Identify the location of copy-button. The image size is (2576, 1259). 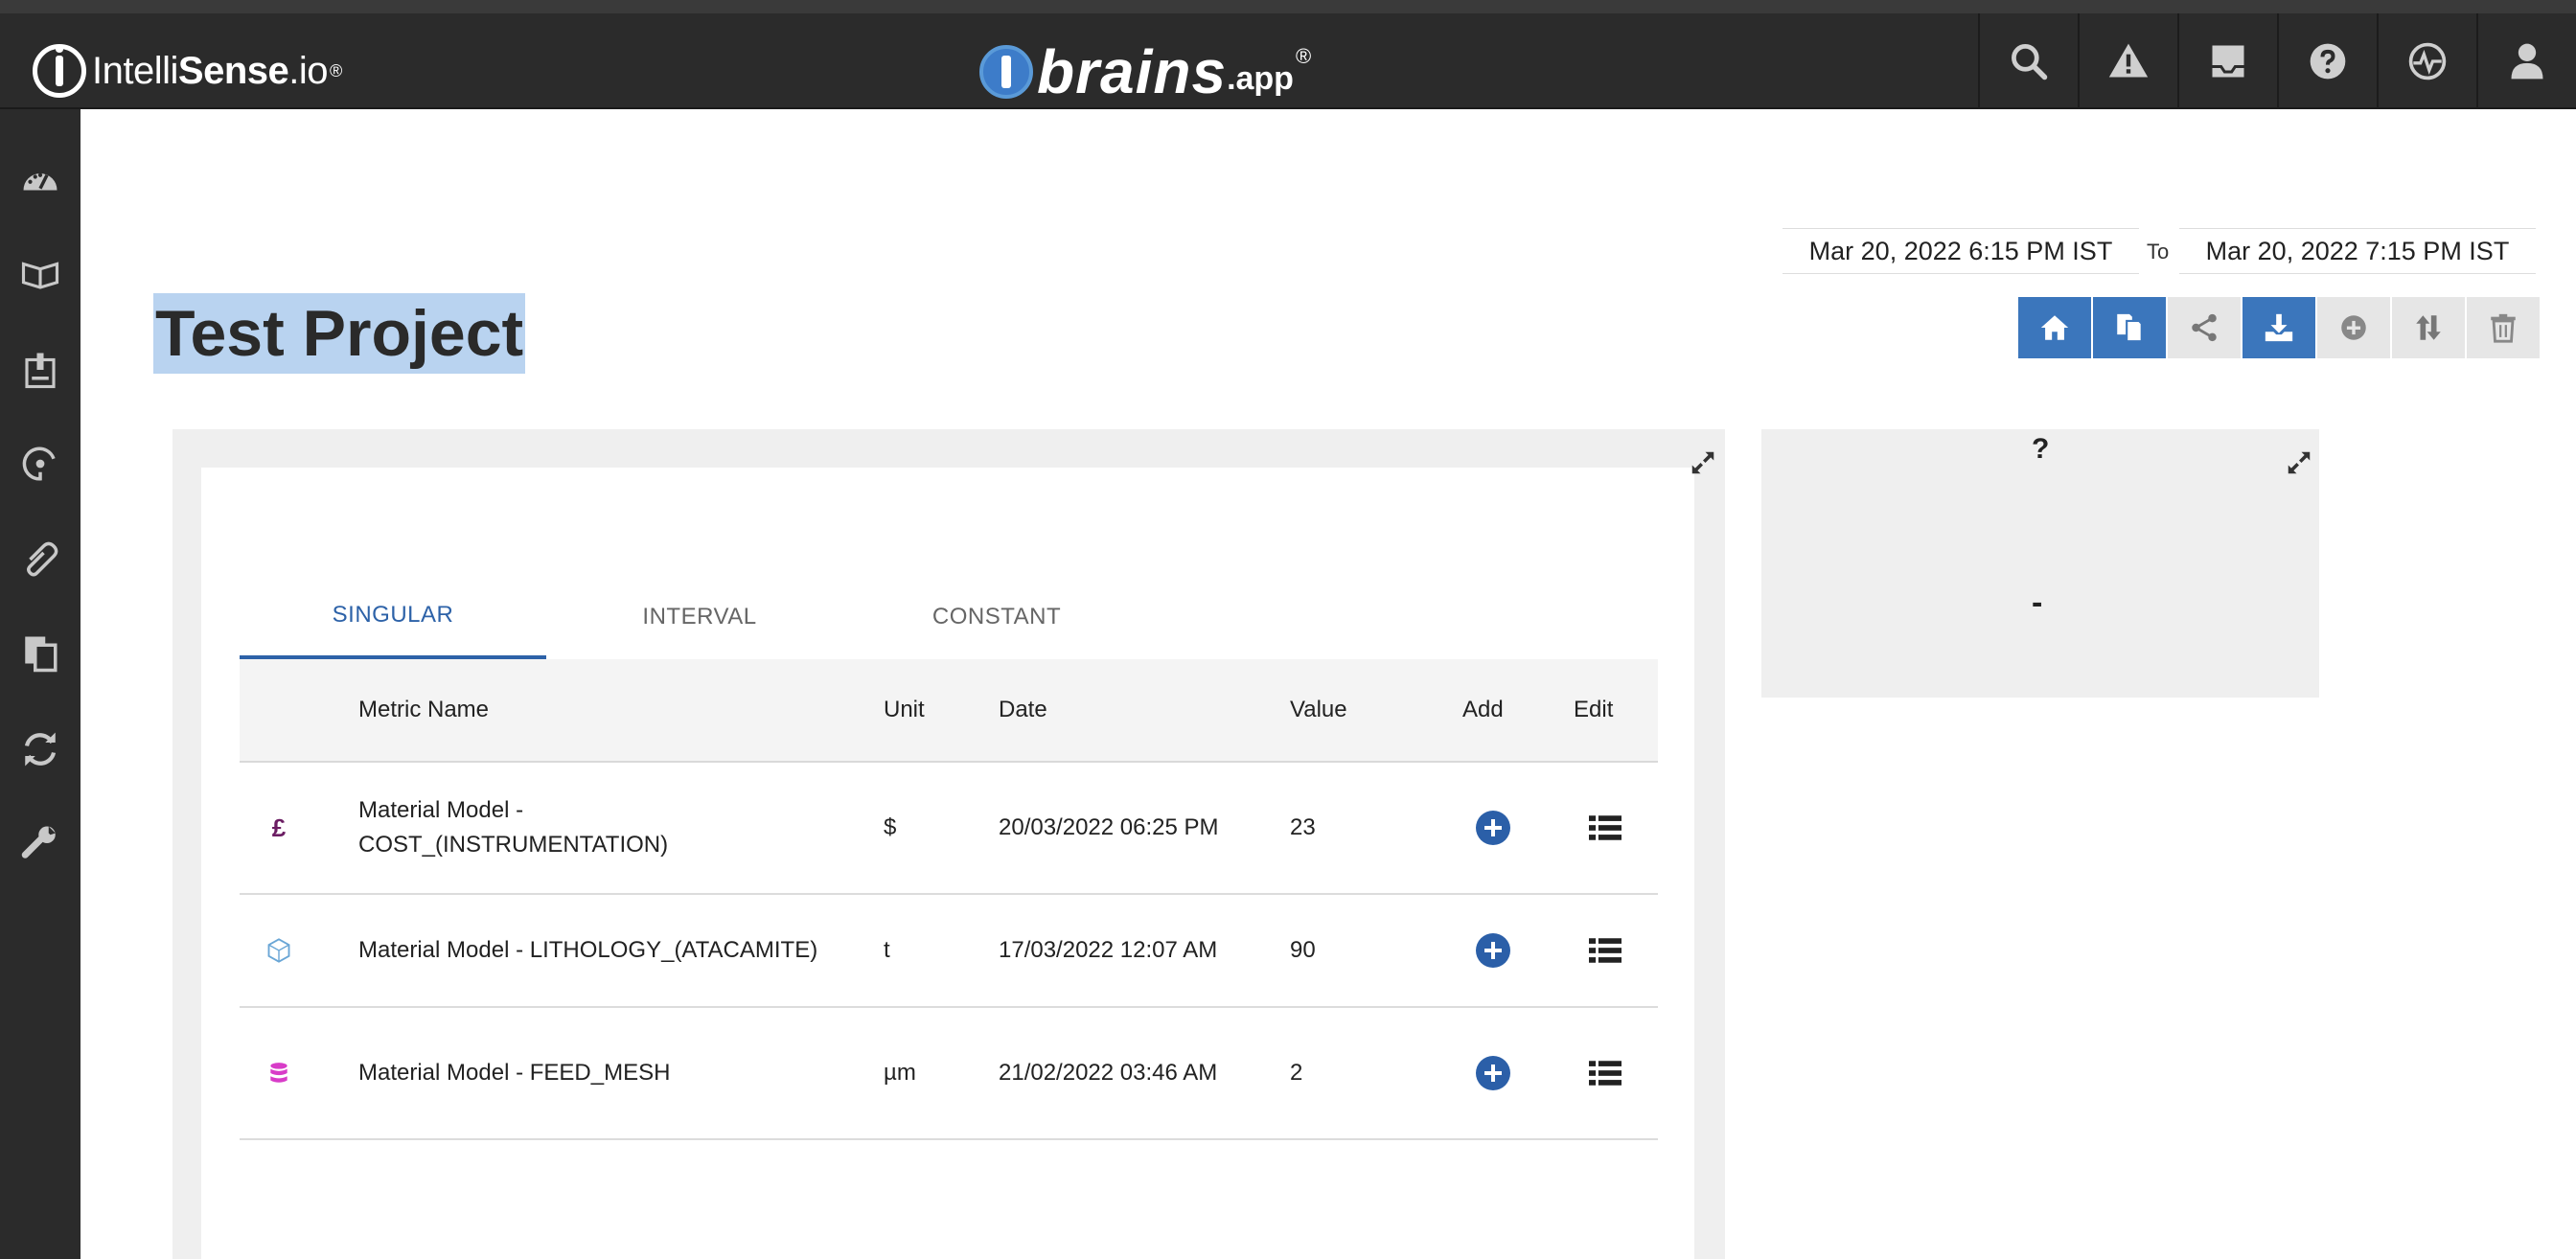
(2129, 327).